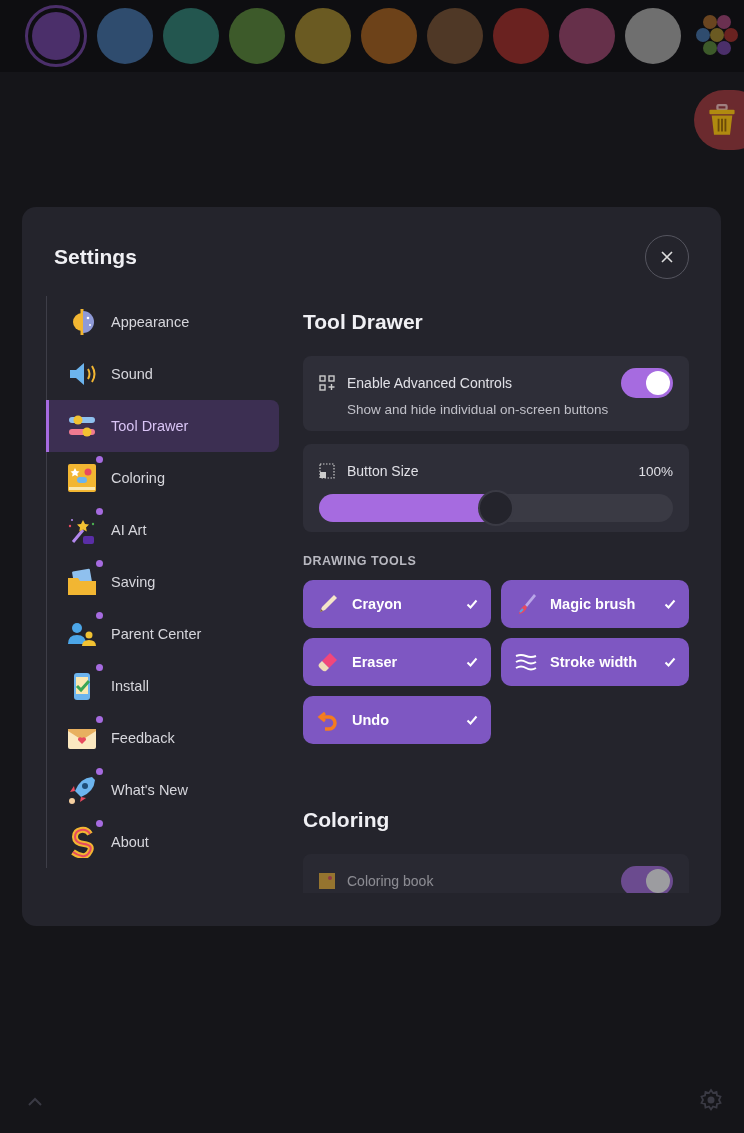 This screenshot has width=744, height=1133. What do you see at coordinates (162, 530) in the screenshot?
I see `sidebar-item: AI Art` at bounding box center [162, 530].